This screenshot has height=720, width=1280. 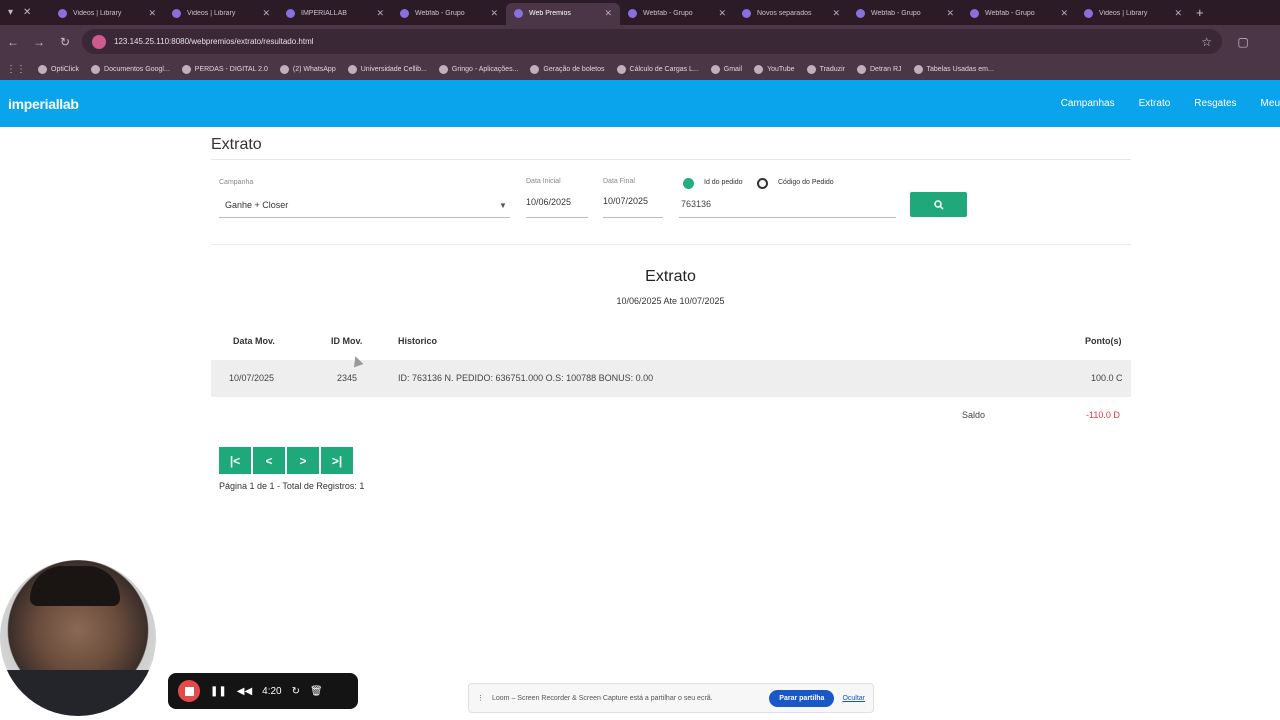 I want to click on stop-recording-button, so click(x=189, y=691).